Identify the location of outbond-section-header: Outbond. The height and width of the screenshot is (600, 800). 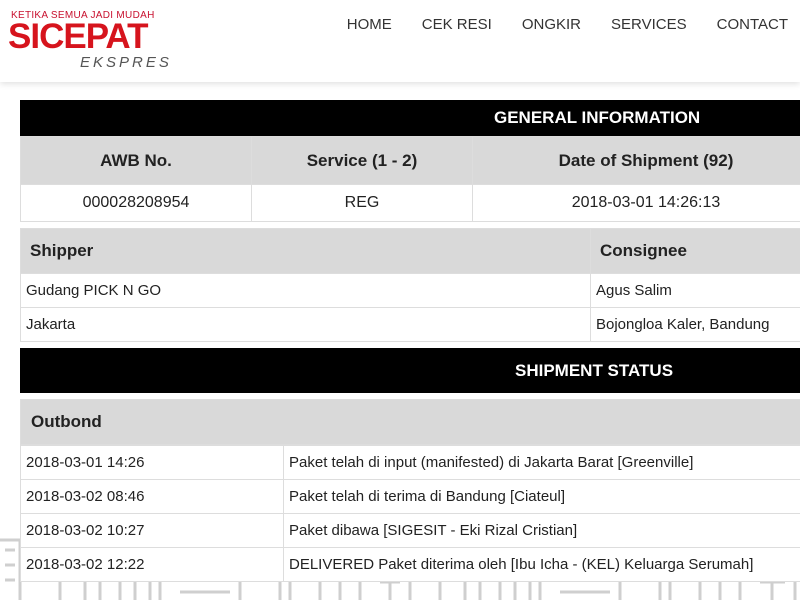
(410, 422).